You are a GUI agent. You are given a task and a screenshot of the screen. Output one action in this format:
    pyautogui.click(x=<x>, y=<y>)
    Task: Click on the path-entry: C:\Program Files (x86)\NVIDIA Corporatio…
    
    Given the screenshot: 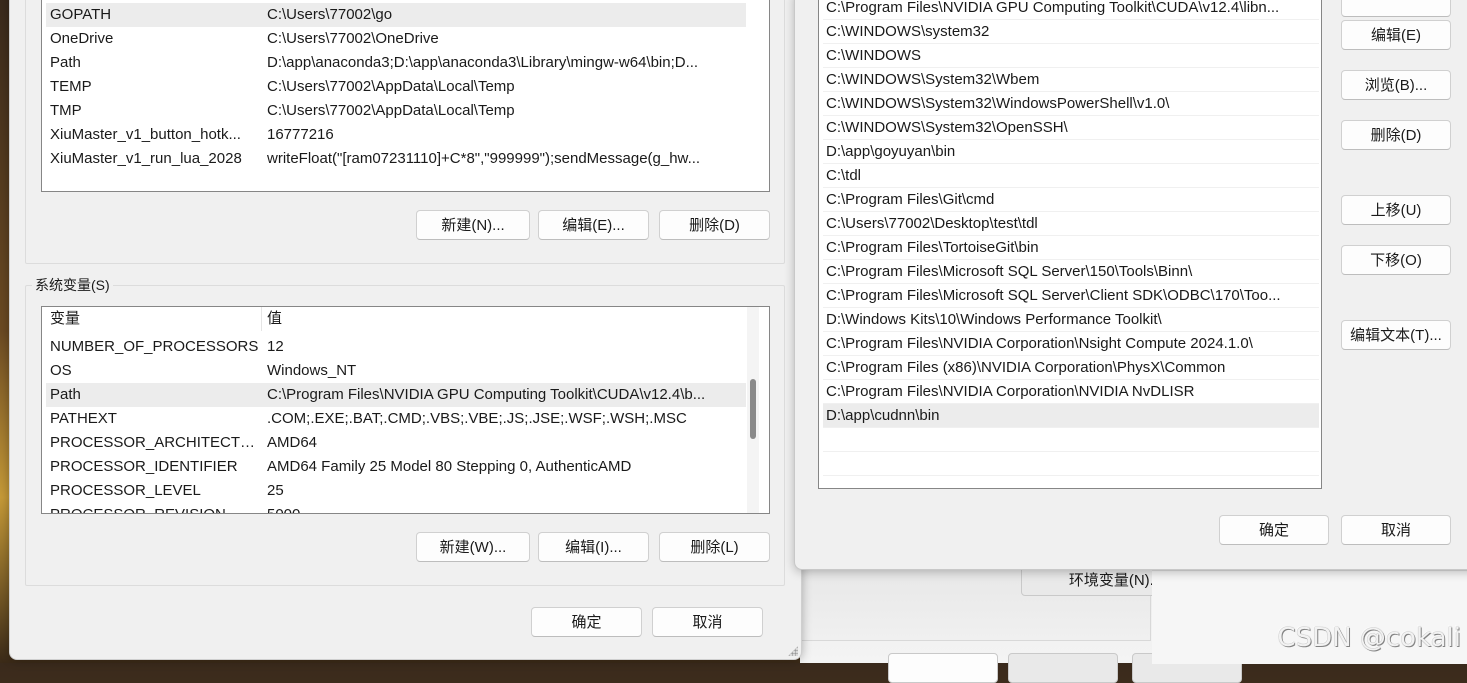 What is the action you would take?
    pyautogui.click(x=1071, y=368)
    